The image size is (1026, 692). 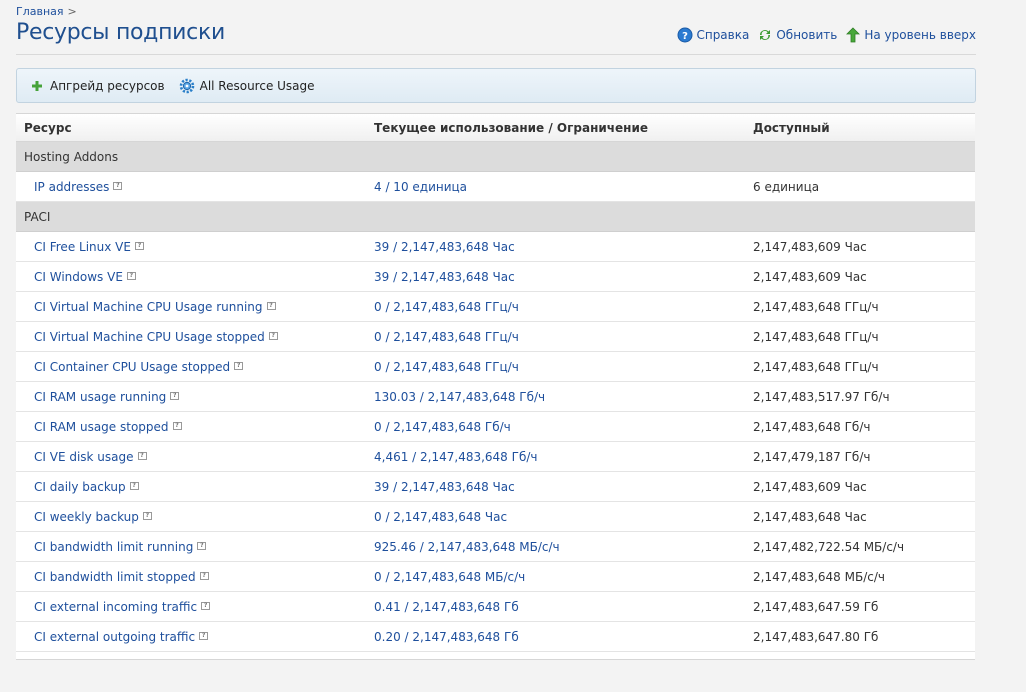 I want to click on usage-link: 0.41 / 2,147,483,648 Гб, so click(x=559, y=607).